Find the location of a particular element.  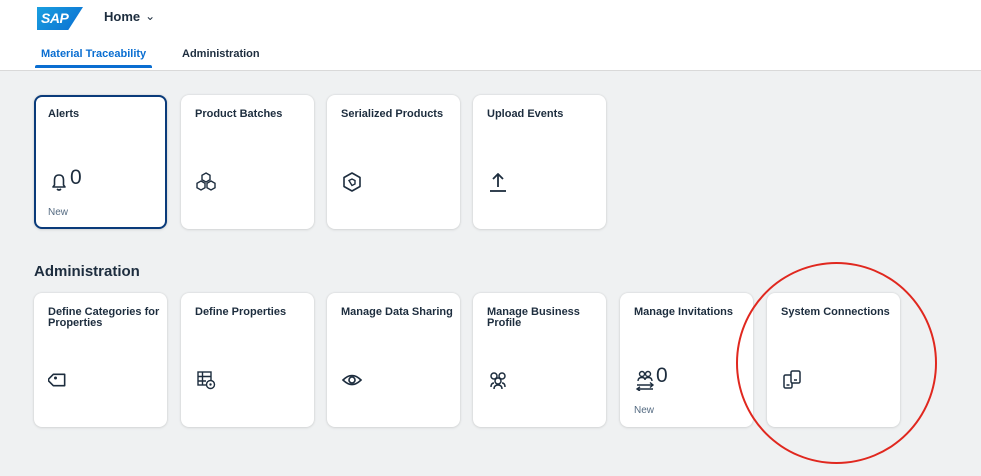

tab-administration: Administration is located at coordinates (221, 54).